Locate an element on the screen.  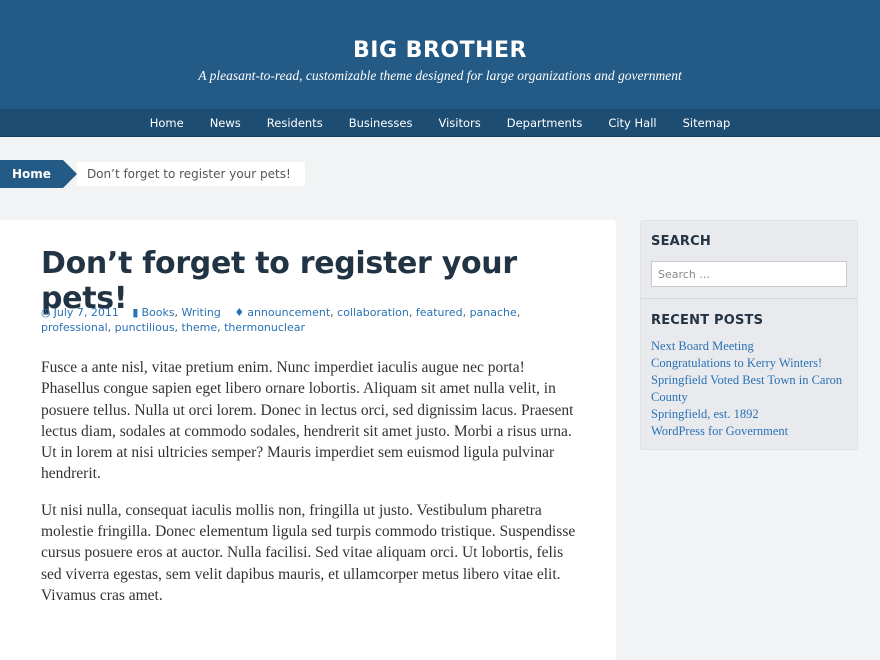
list-item: Springfield, est. 1892 is located at coordinates (751, 414).